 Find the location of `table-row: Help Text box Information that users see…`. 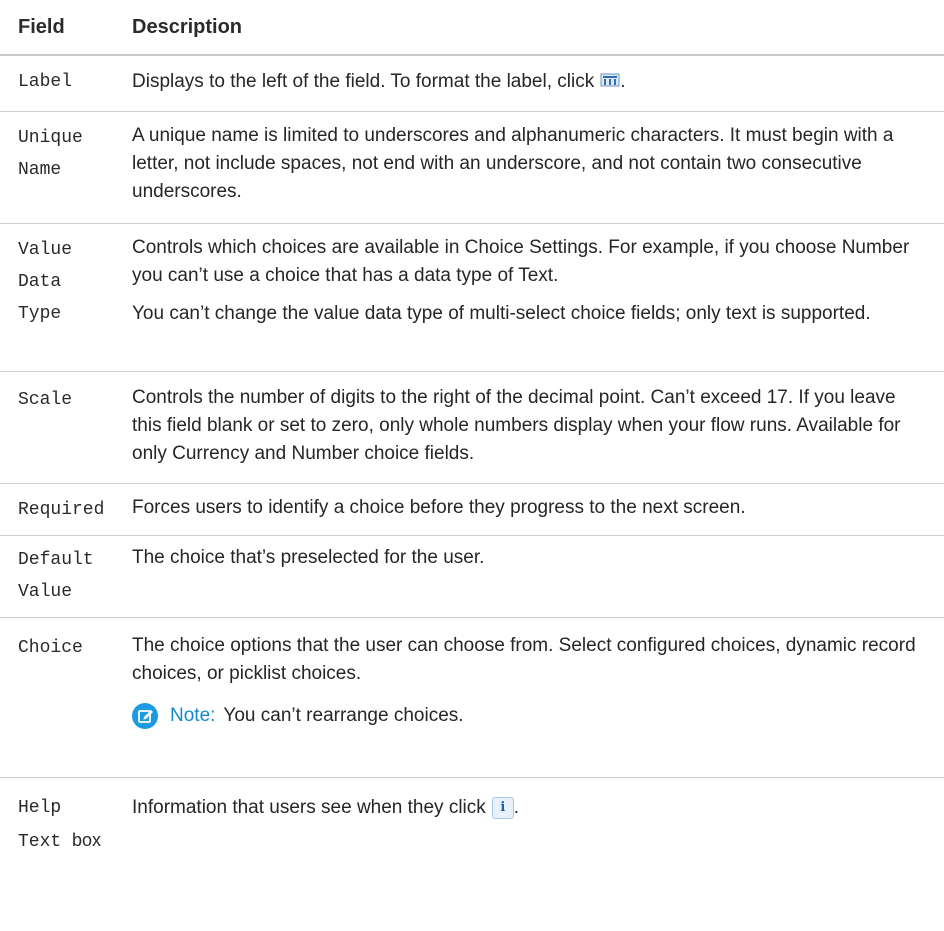

table-row: Help Text box Information that users see… is located at coordinates (472, 823).